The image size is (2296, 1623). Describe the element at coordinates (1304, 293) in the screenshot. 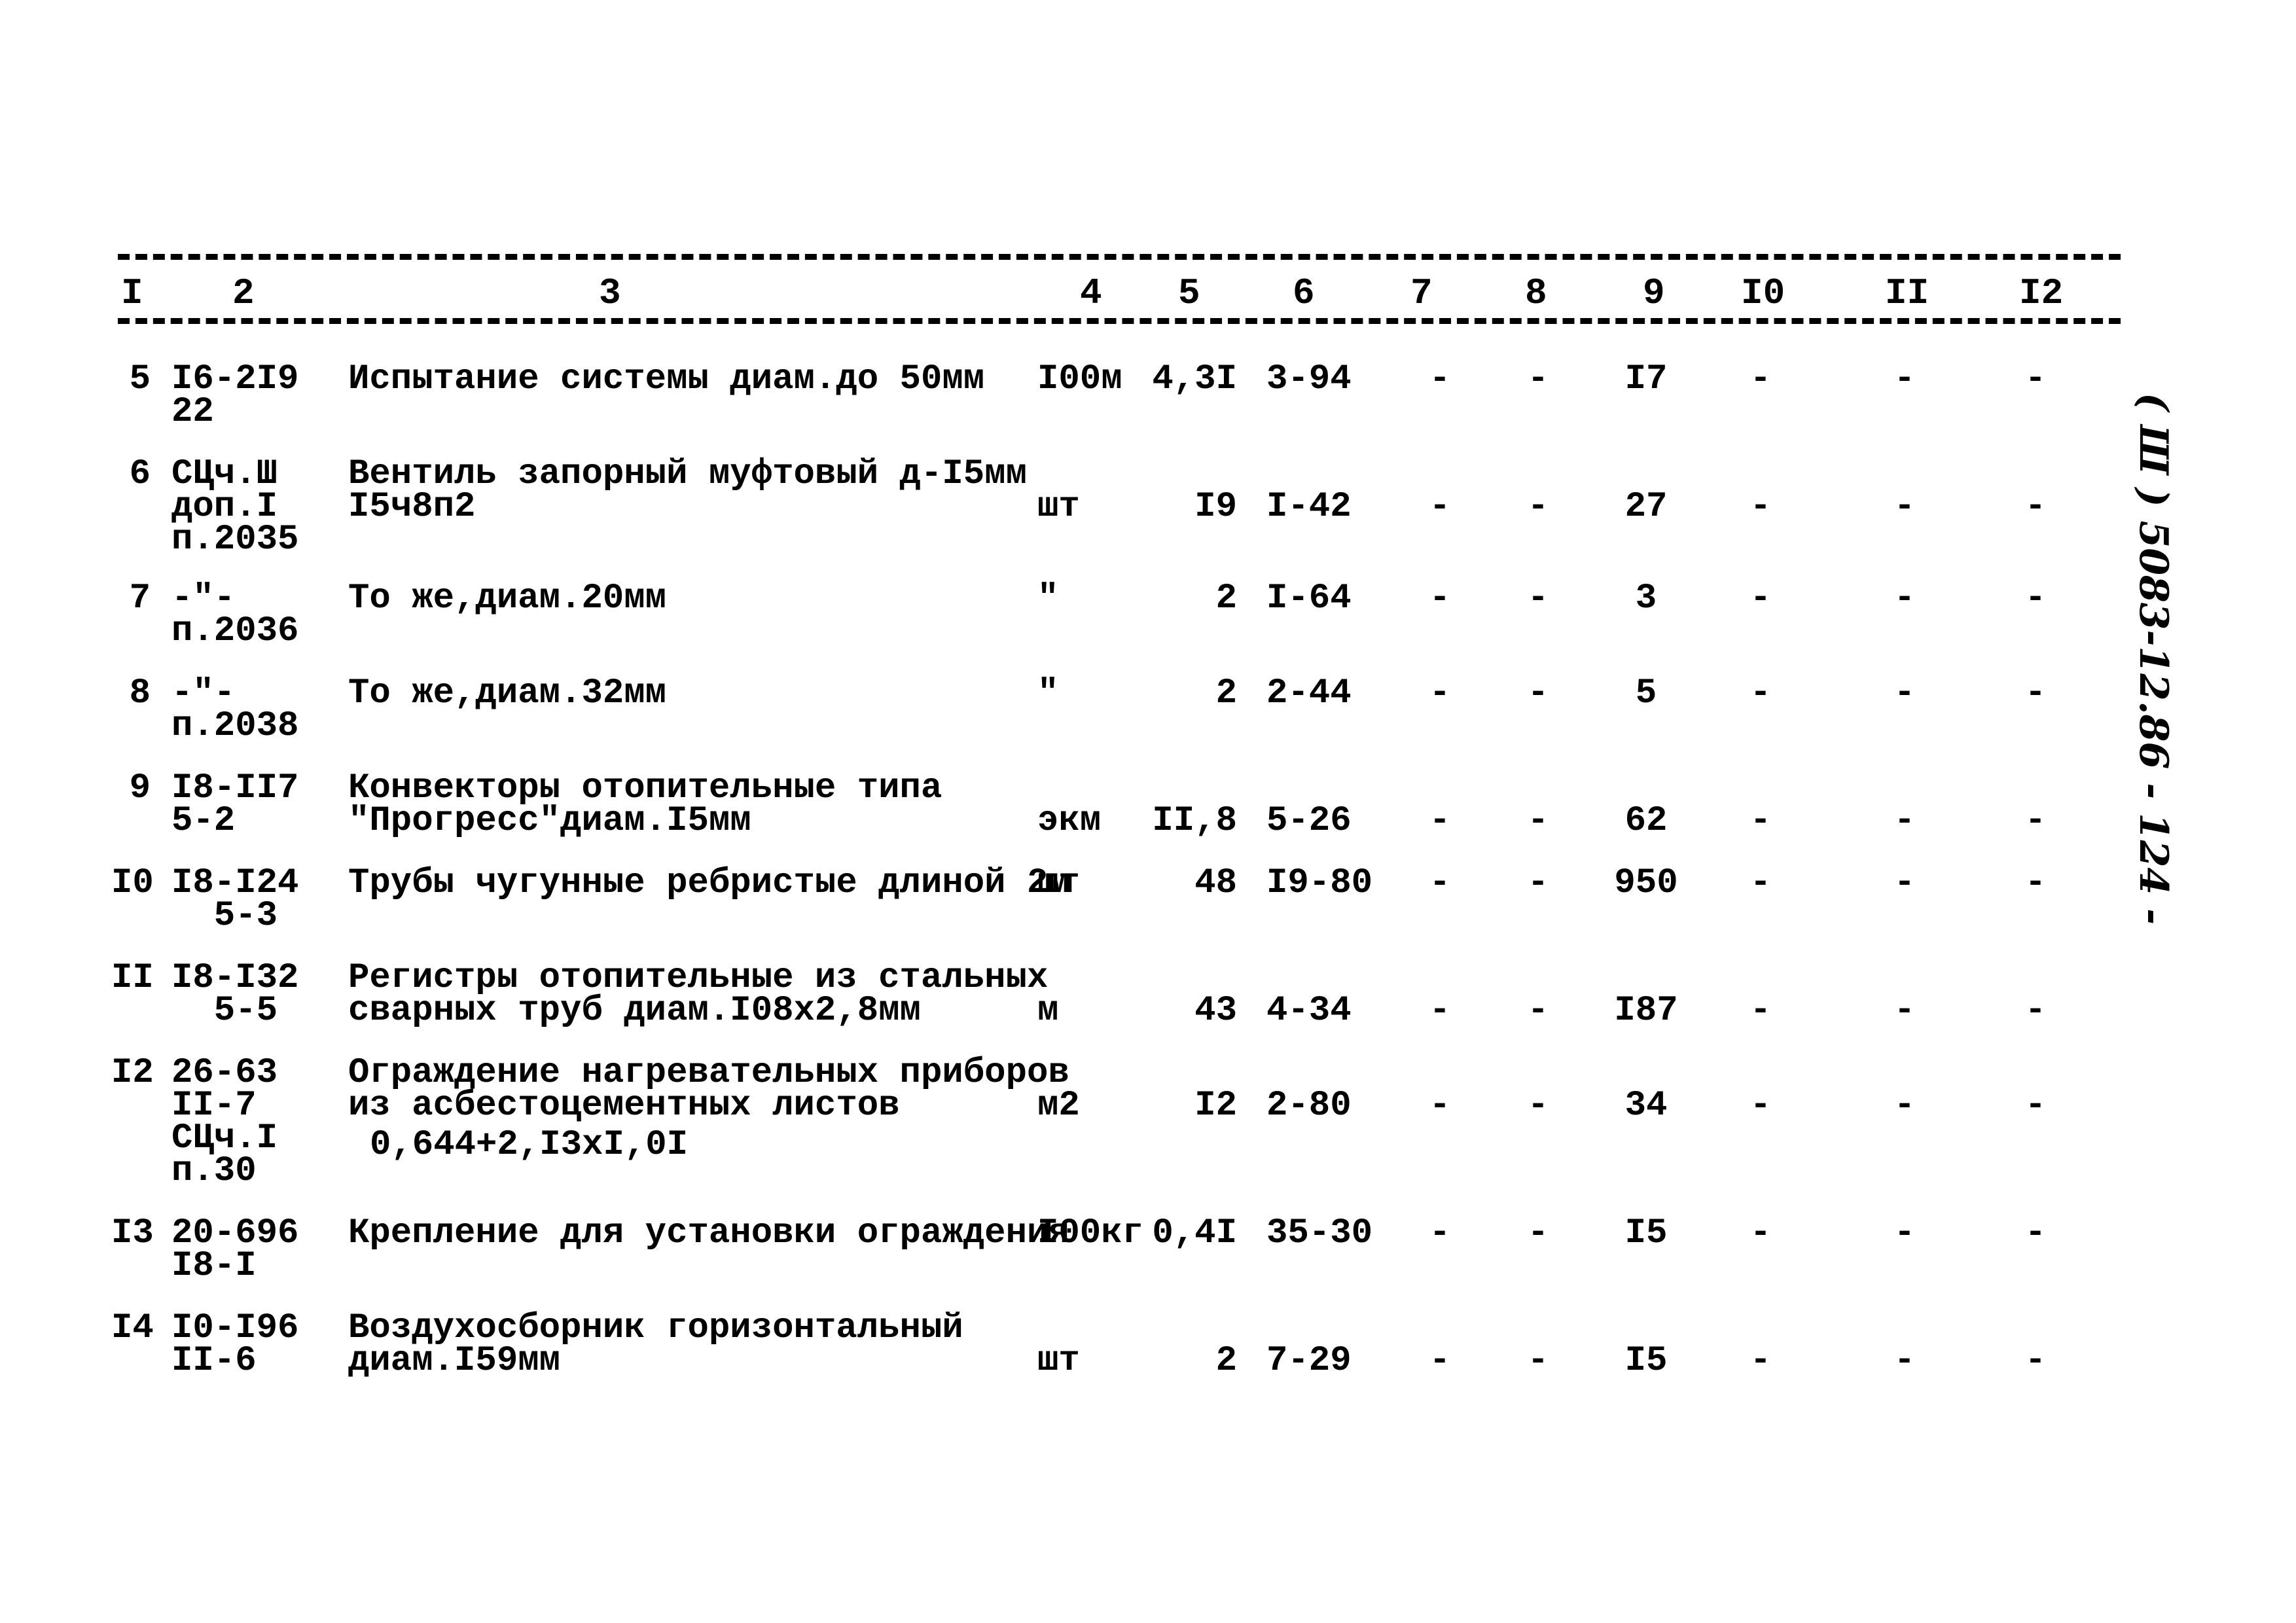

I see `column-header: 6` at that location.